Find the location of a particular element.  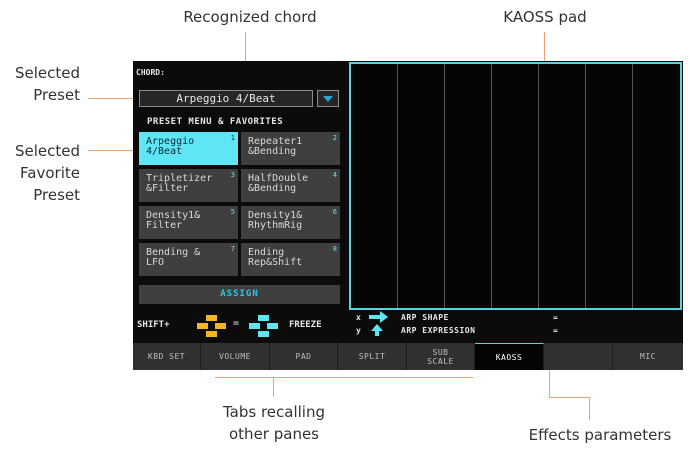

callout-recognized-chord: Recognized chord is located at coordinates (250, 17).